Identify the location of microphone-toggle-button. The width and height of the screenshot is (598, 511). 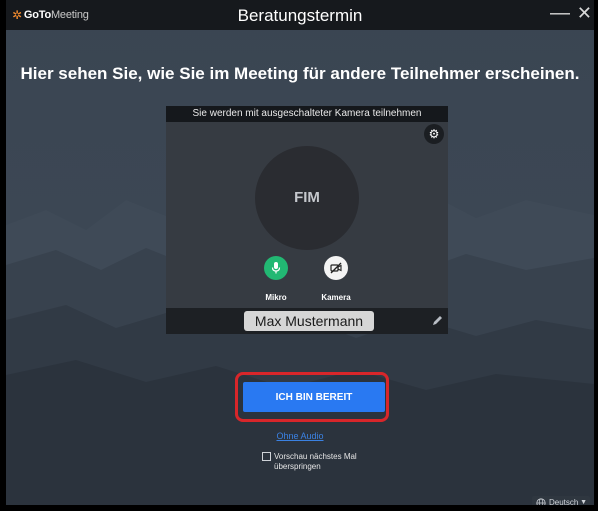
(276, 268).